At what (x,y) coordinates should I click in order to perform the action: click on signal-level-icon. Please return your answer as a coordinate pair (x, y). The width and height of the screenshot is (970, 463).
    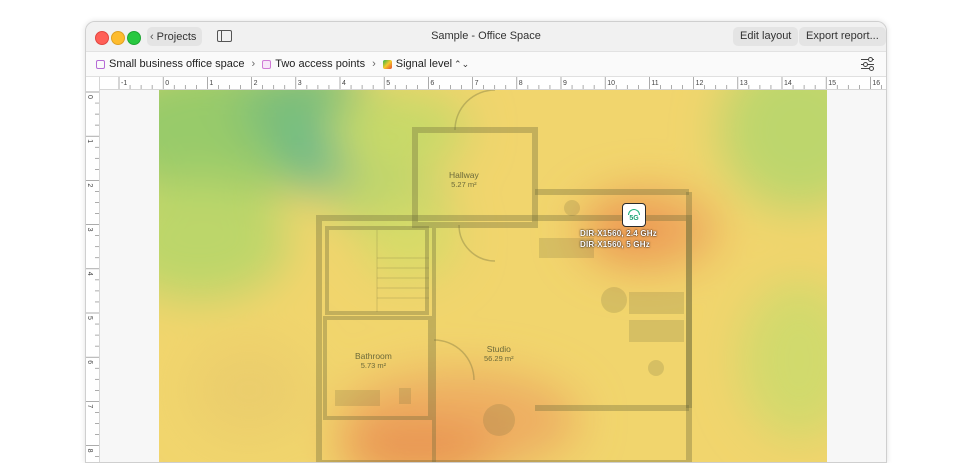
    Looking at the image, I should click on (387, 64).